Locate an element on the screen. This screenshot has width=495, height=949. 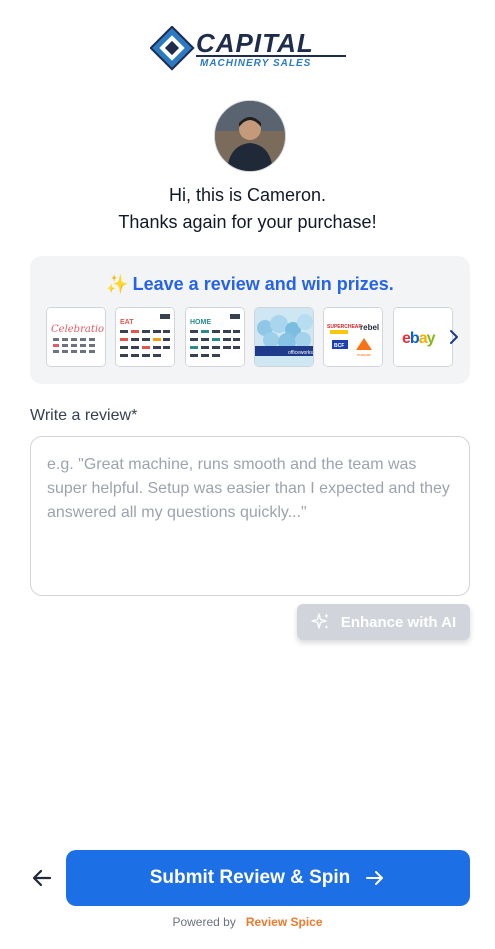
prize-card-eat: EAT is located at coordinates (145, 337).